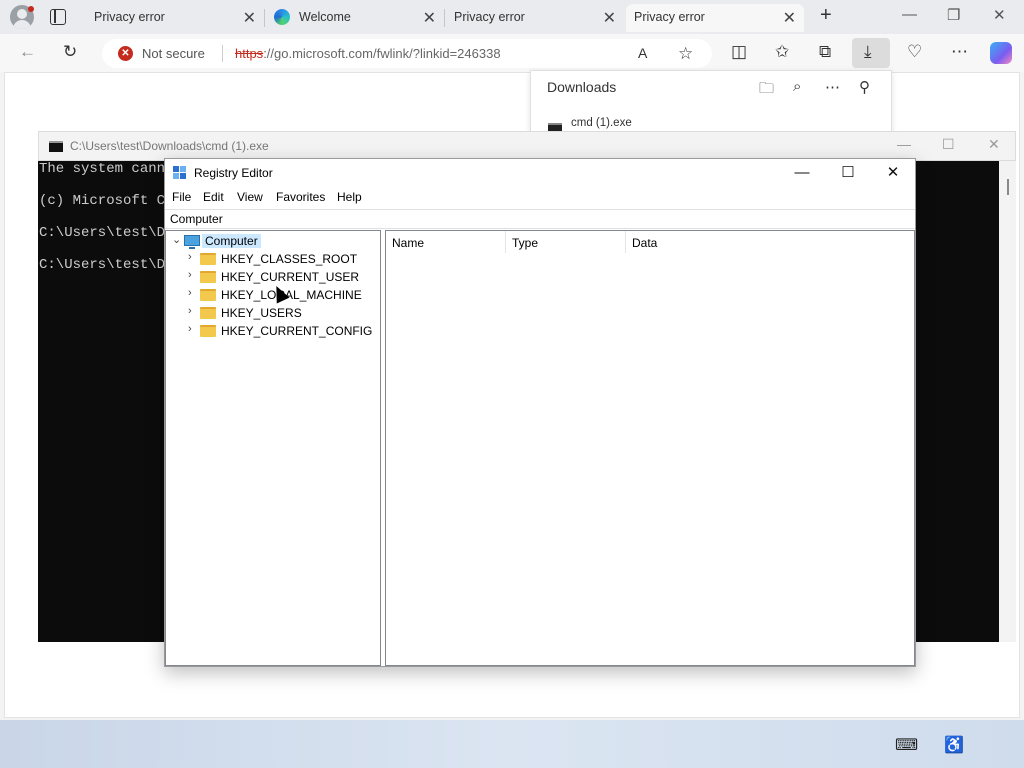  I want to click on tab-actions-icon, so click(58, 17).